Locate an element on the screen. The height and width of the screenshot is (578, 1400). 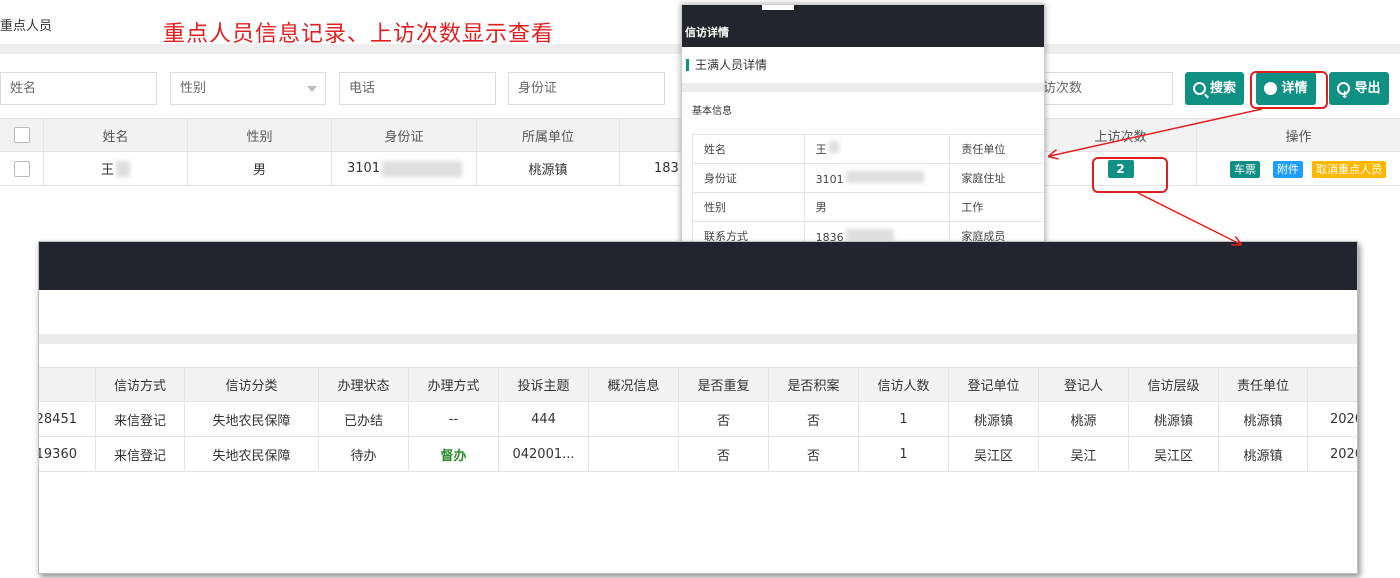
gender-filter-select: 性别 is located at coordinates (248, 88).